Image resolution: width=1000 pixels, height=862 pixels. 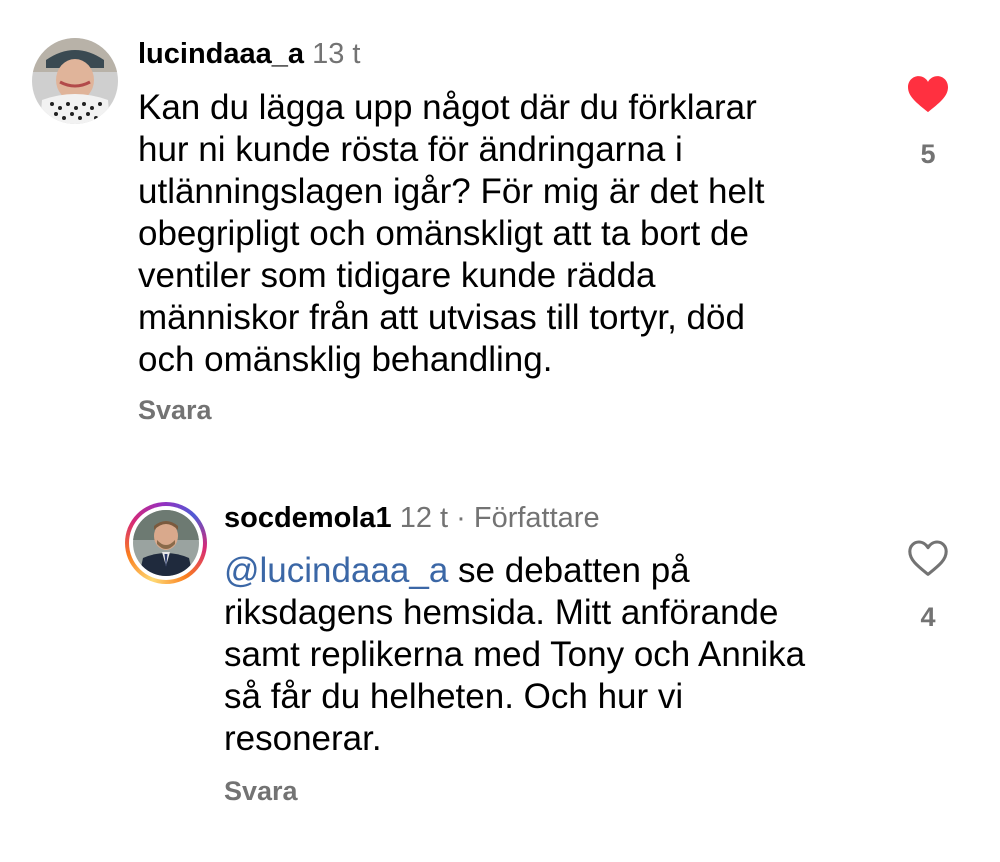 I want to click on username: socdemola1, so click(x=308, y=518).